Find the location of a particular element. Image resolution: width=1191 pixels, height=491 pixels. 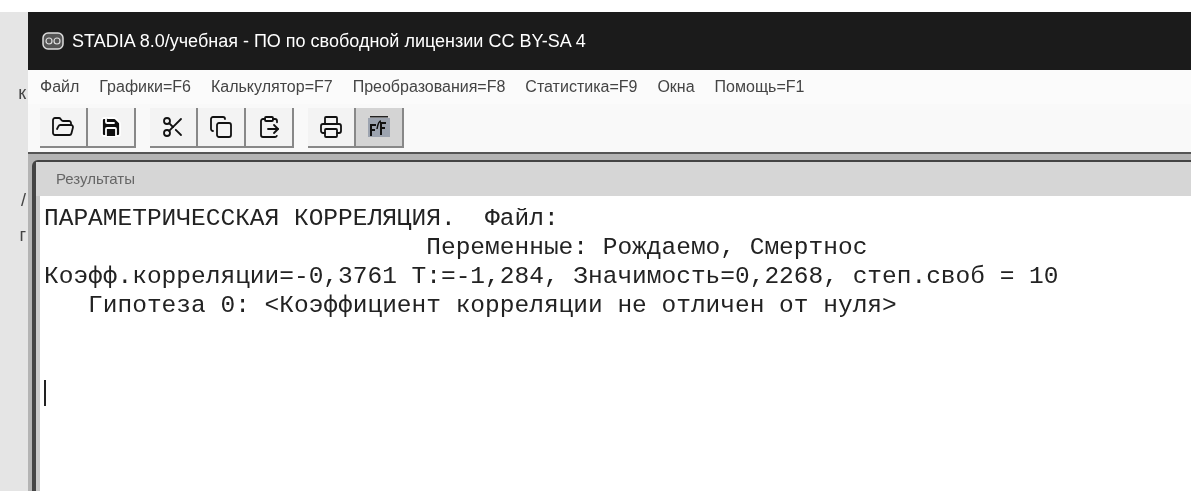

result-line: Коэфф.корреляции=-0,3761 T:=-1,284, Значимость=0,2268, степ.своб = 10 is located at coordinates (551, 276).